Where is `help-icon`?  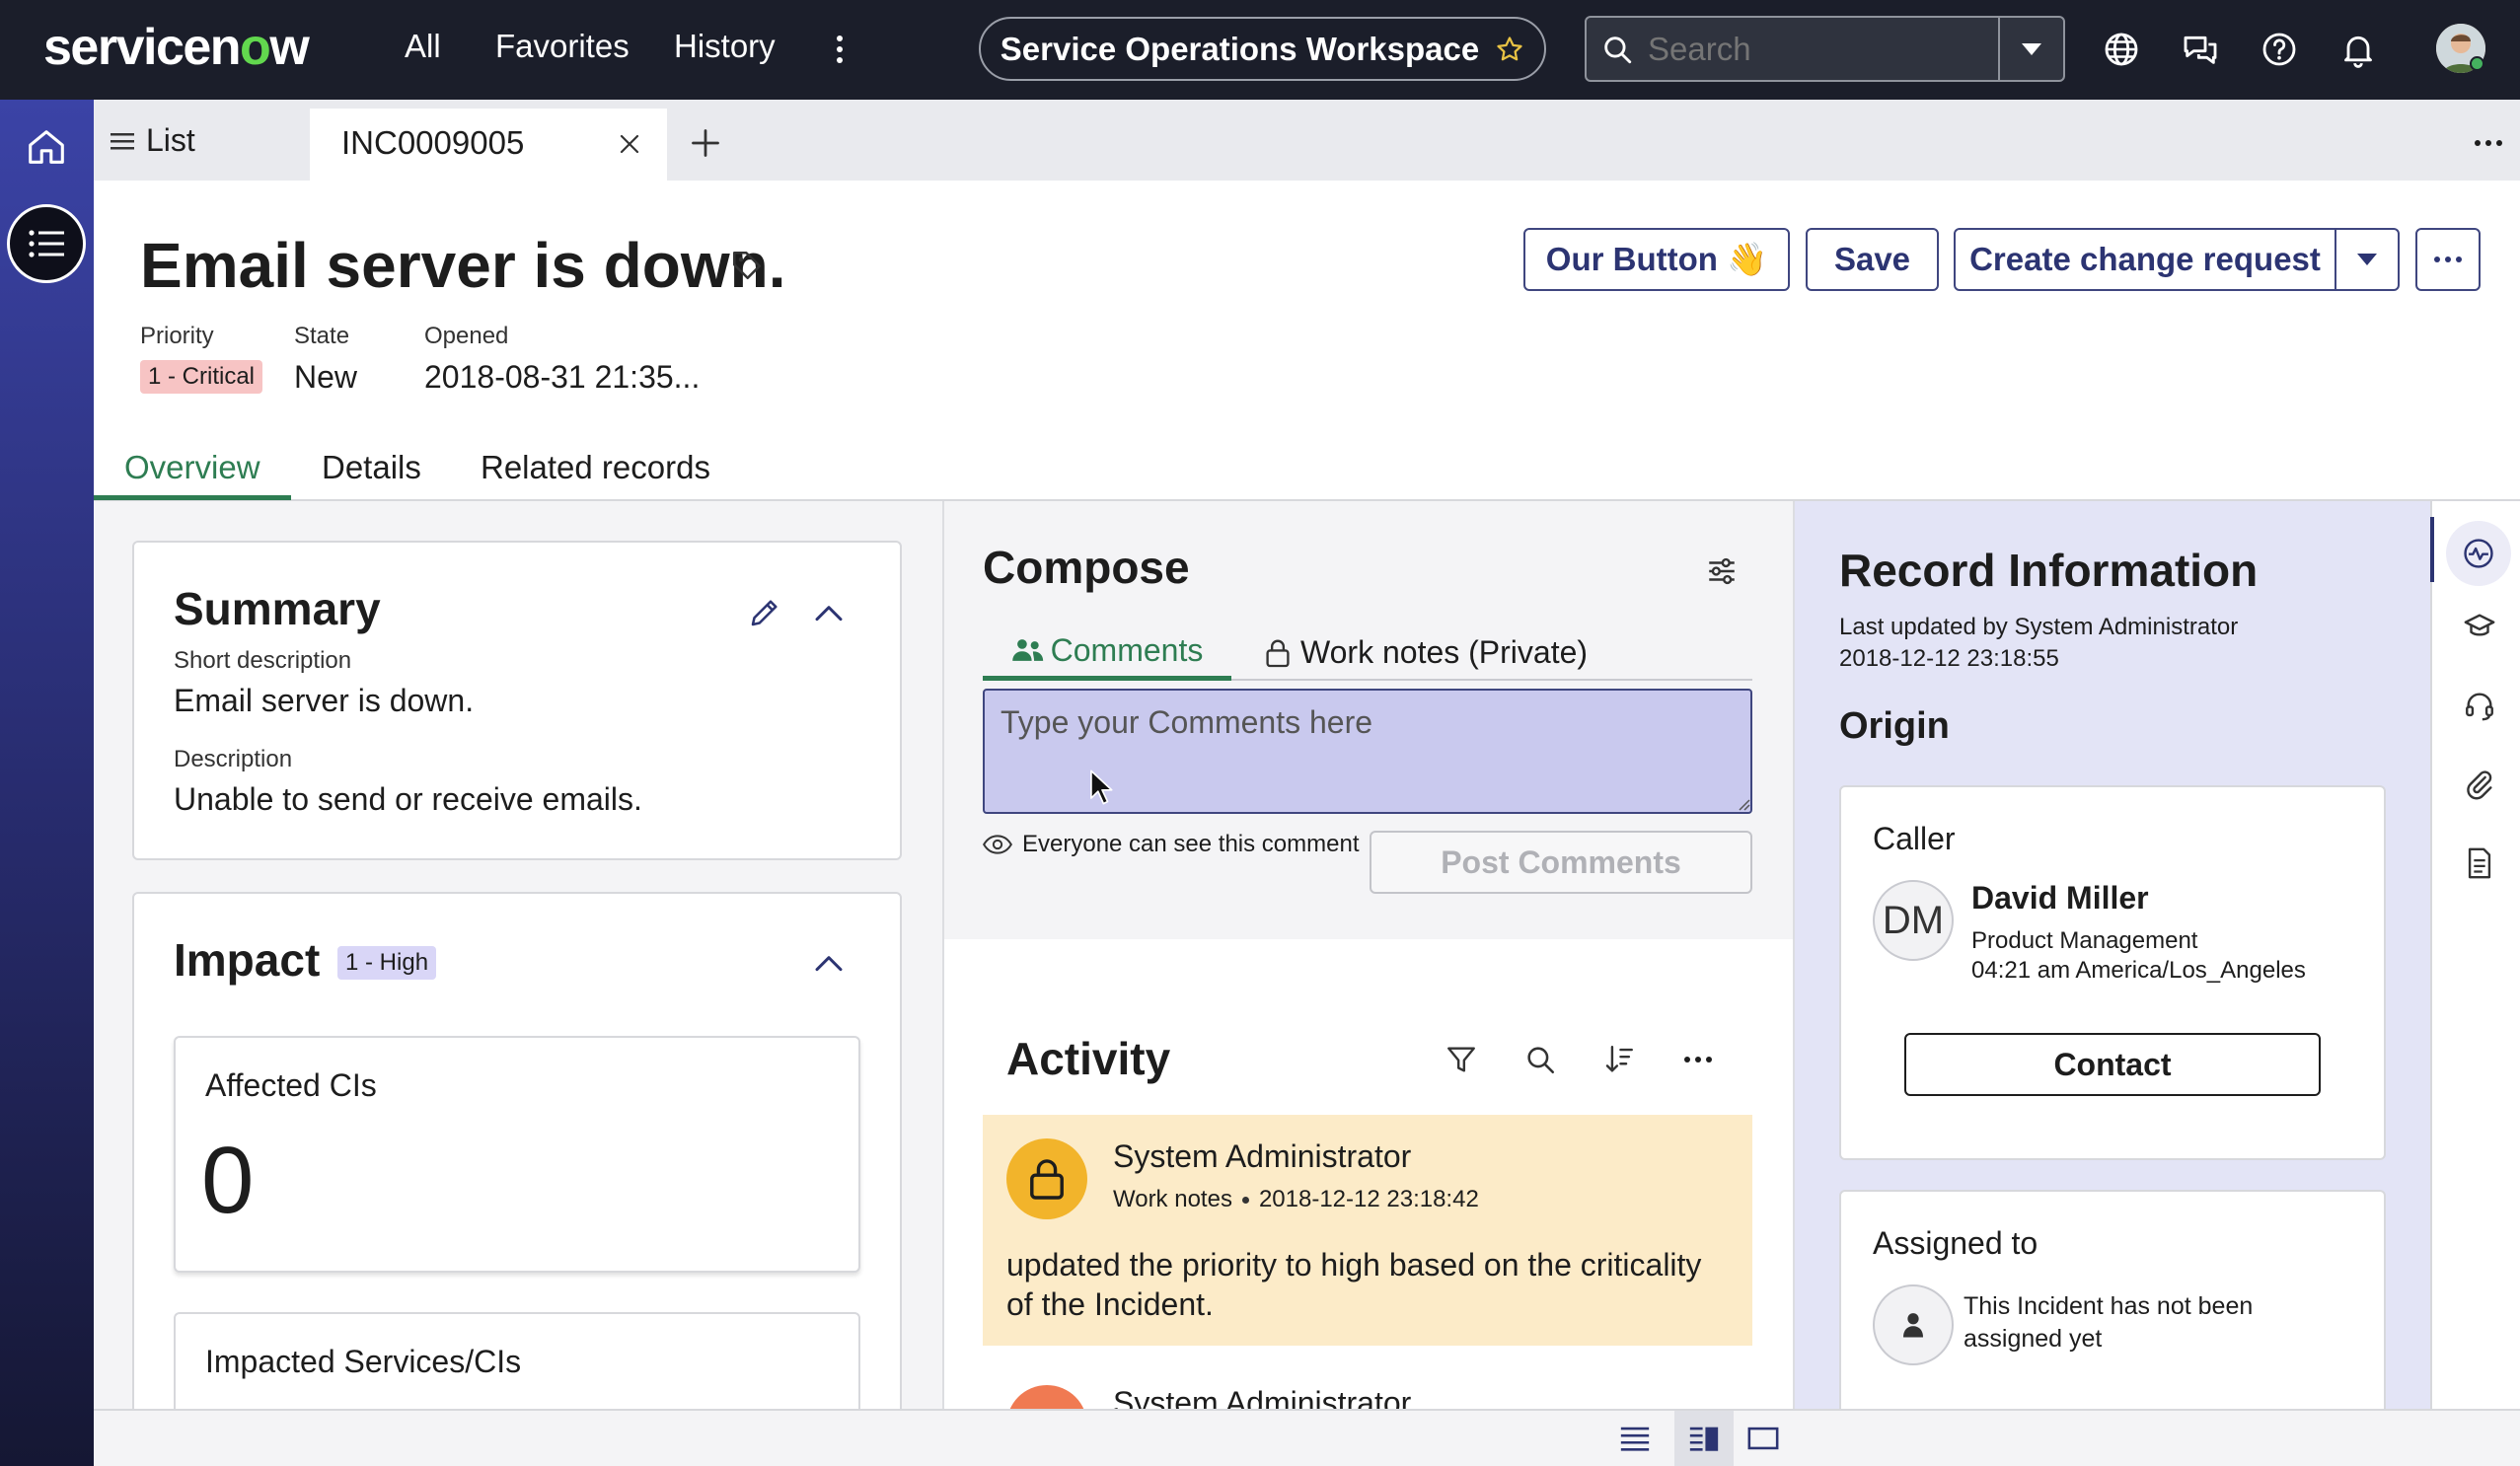 help-icon is located at coordinates (2279, 49).